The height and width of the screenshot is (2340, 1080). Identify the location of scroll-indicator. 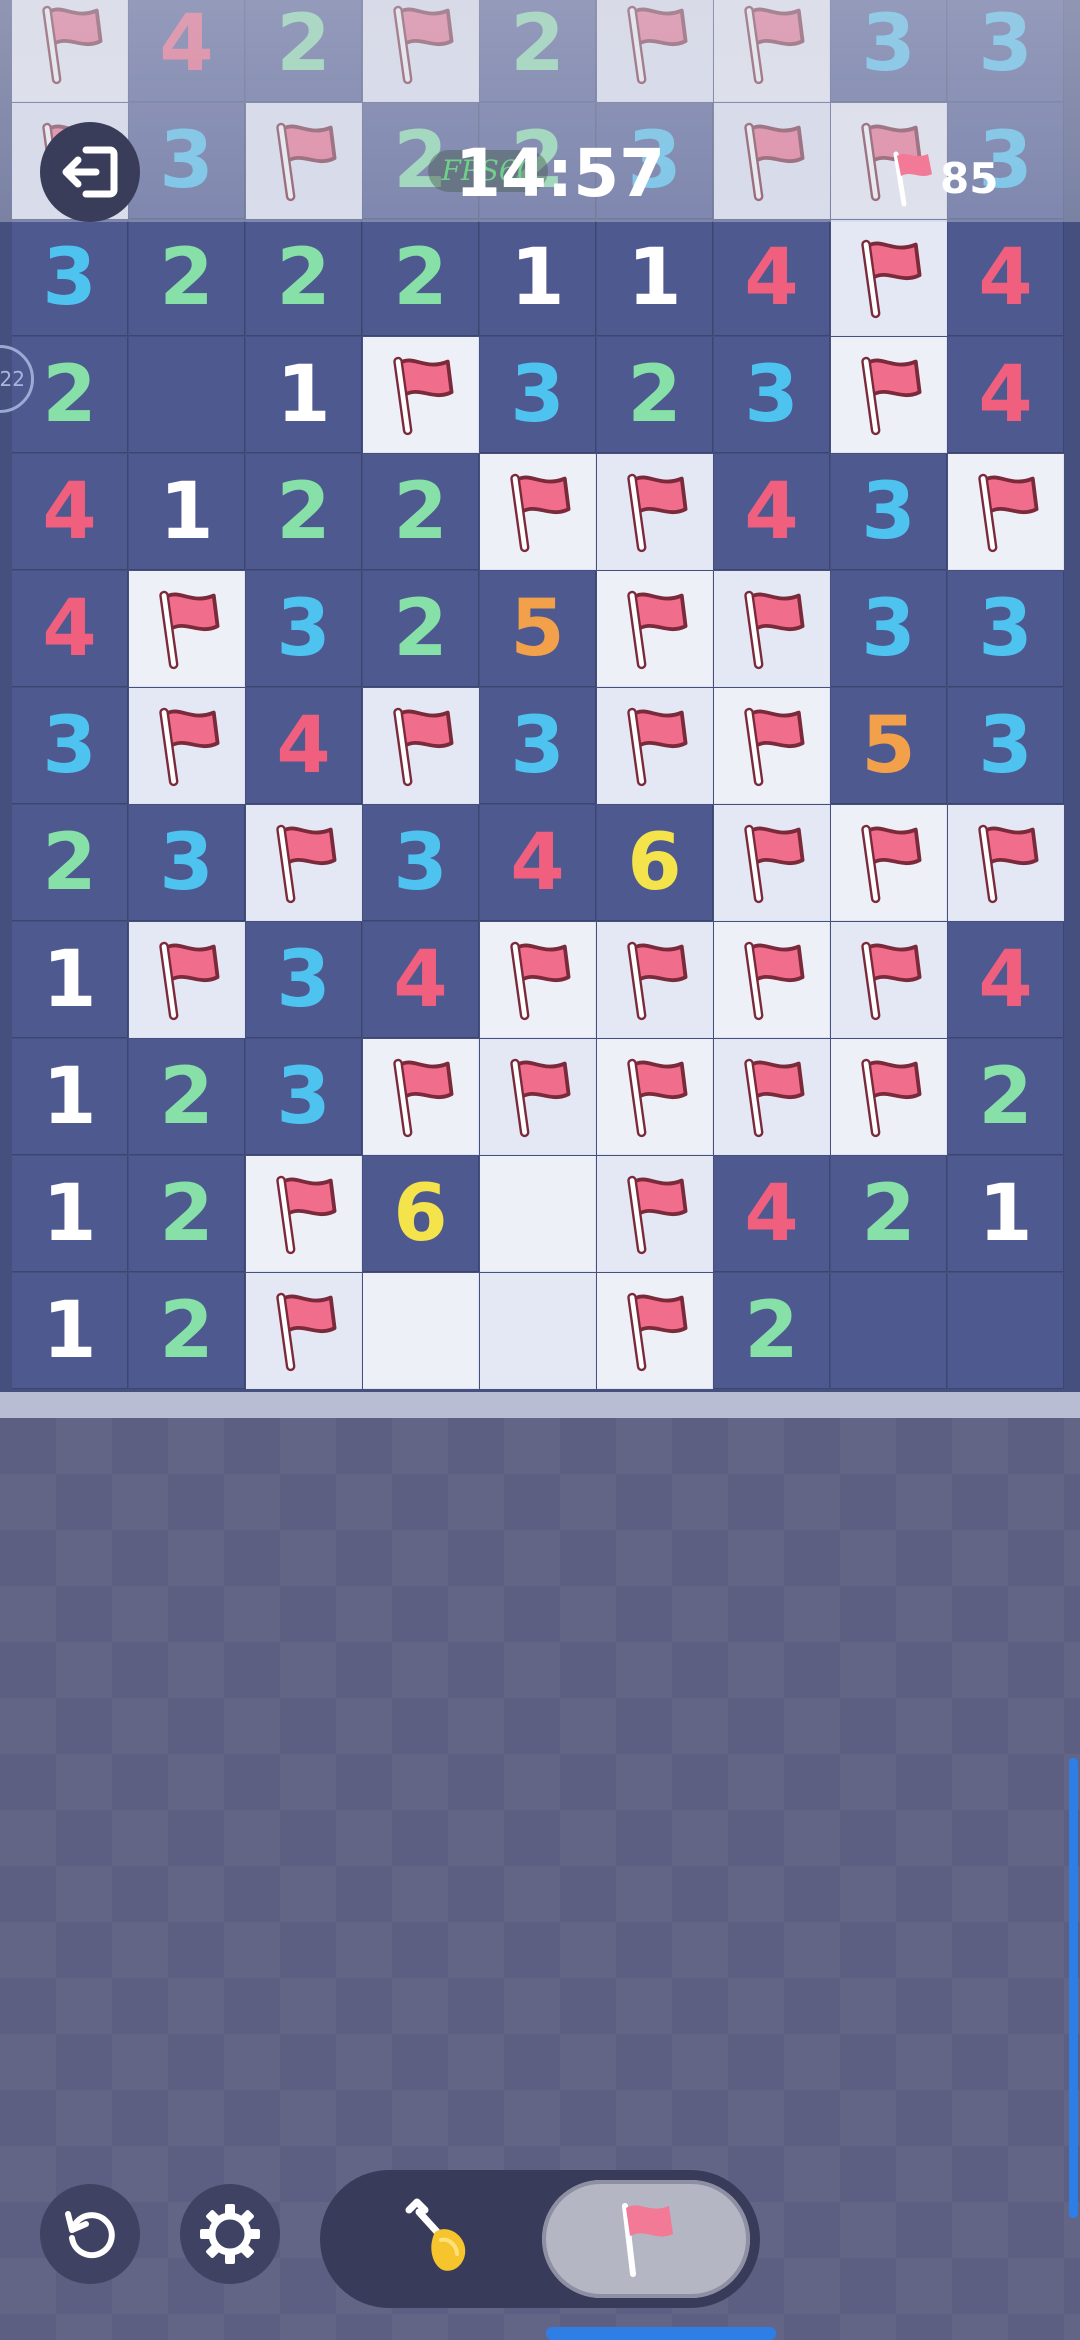
(1073, 1988).